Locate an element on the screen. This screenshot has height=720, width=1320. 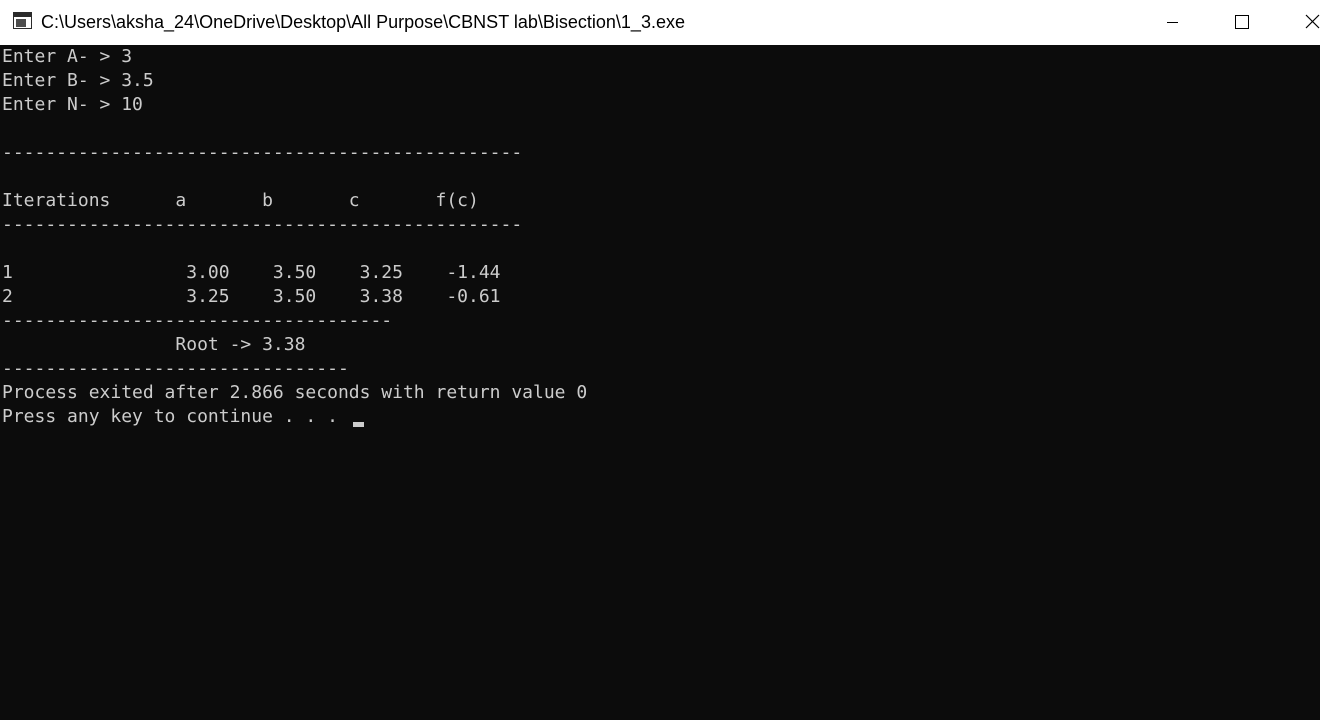
close-icon is located at coordinates (1312, 21).